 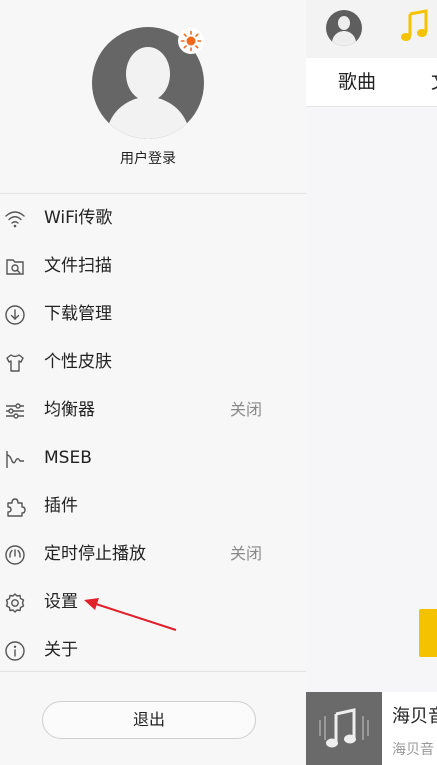 What do you see at coordinates (153, 266) in the screenshot?
I see `menu-item-file-scan: 文件扫描` at bounding box center [153, 266].